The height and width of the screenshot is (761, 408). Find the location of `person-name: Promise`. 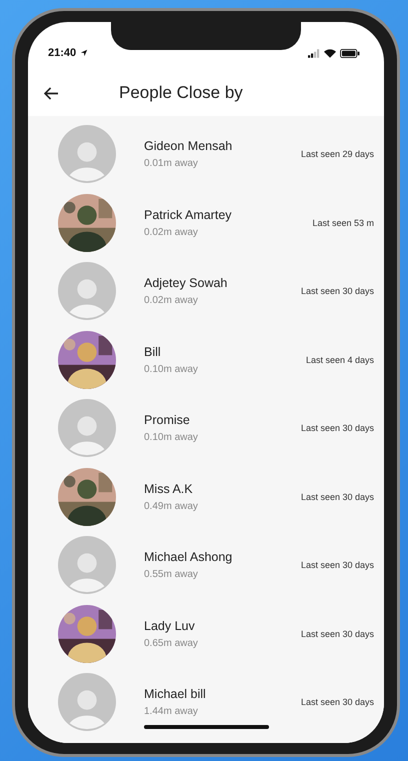

person-name: Promise is located at coordinates (167, 420).